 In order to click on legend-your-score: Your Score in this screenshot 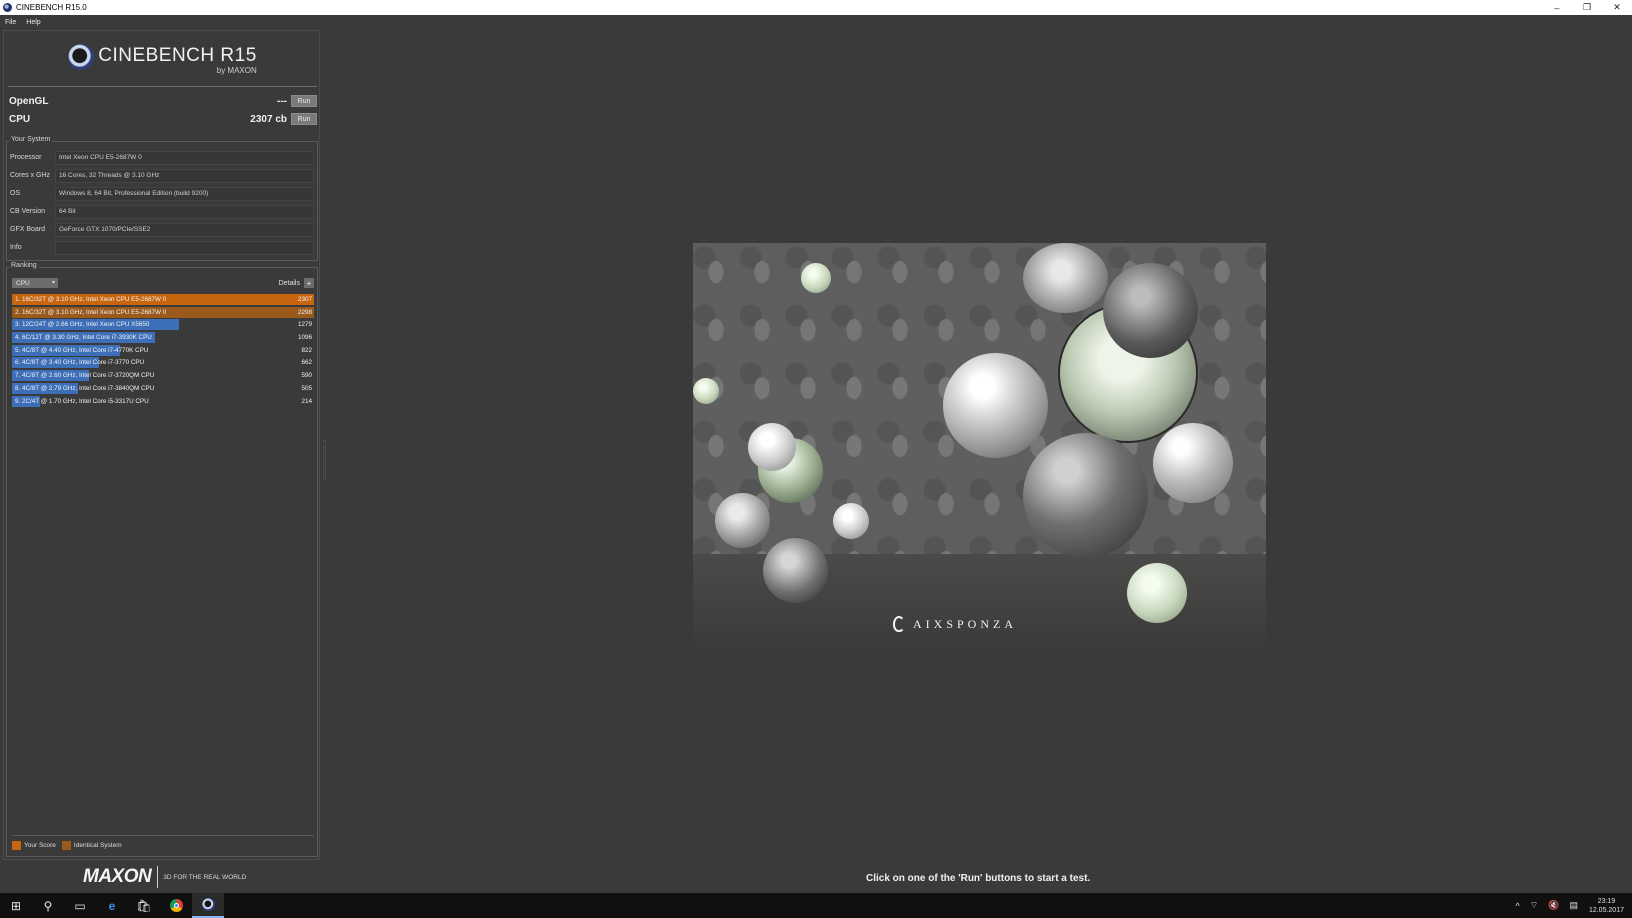, I will do `click(34, 845)`.